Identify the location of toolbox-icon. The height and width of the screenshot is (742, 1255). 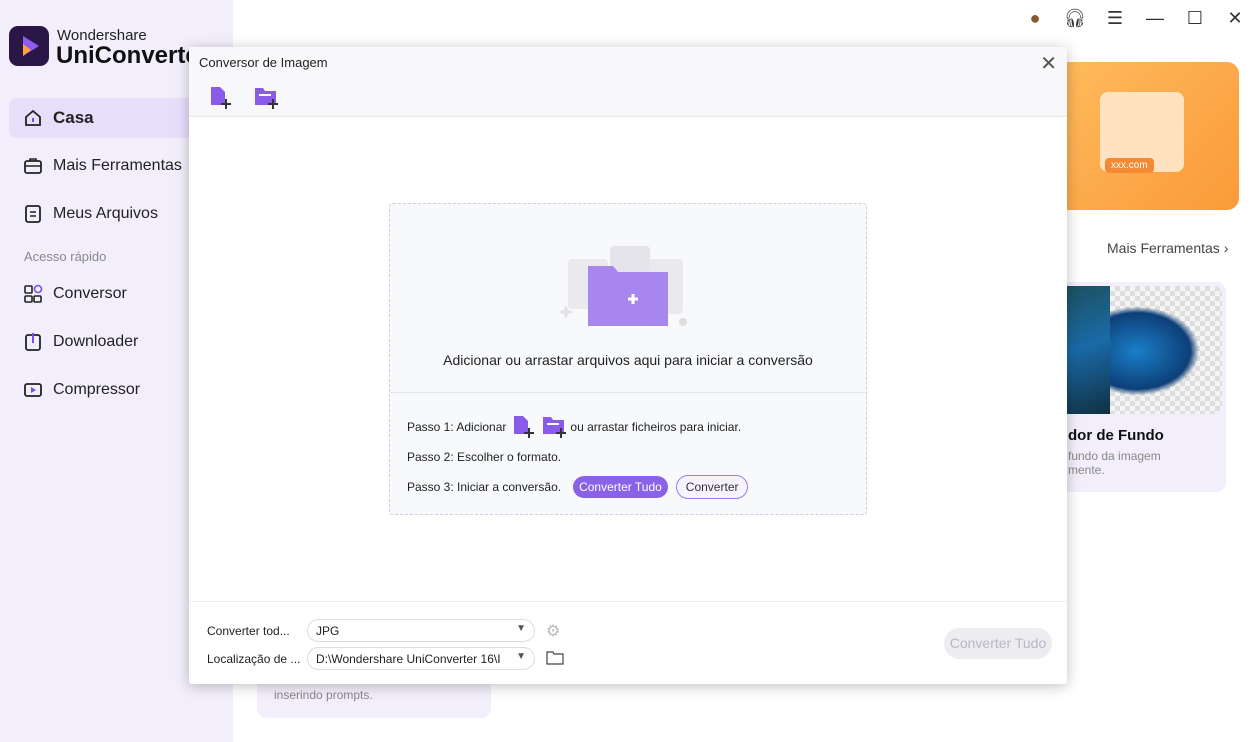
(33, 166).